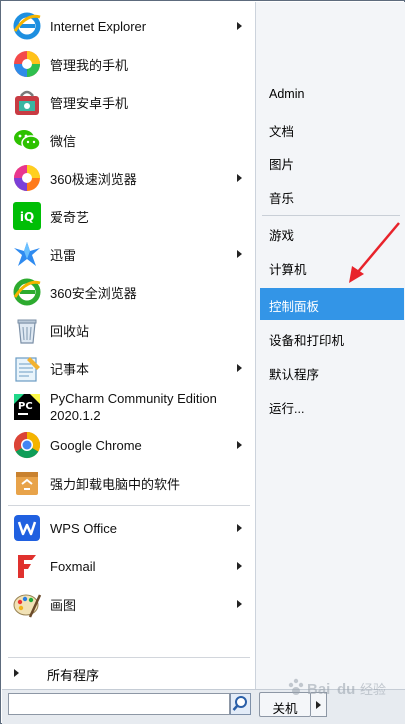 The height and width of the screenshot is (724, 405). Describe the element at coordinates (282, 199) in the screenshot. I see `right-item-label: 音乐` at that location.